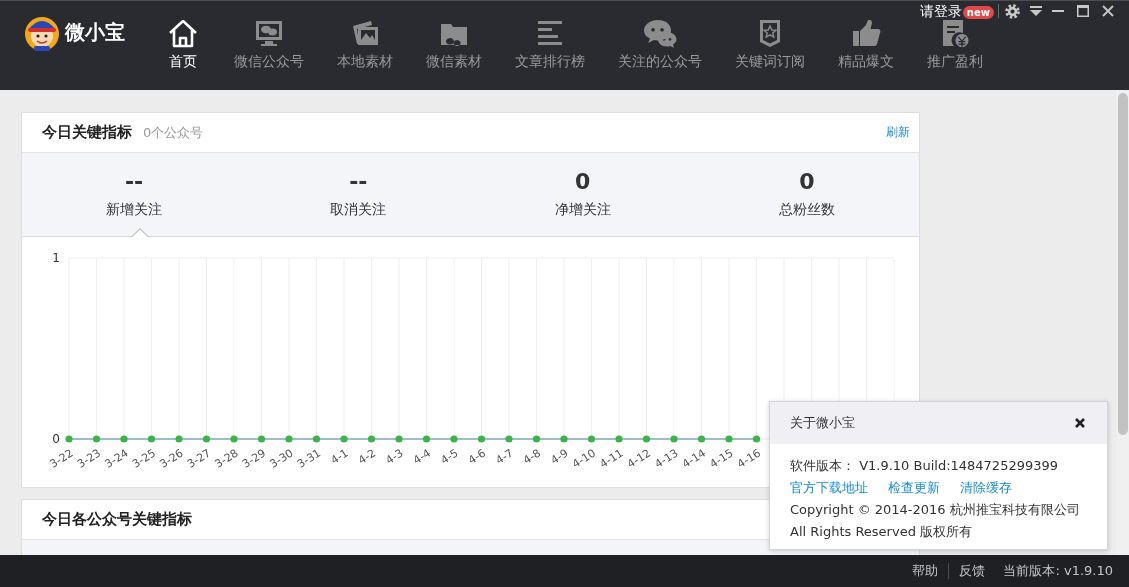 Image resolution: width=1129 pixels, height=587 pixels. What do you see at coordinates (582, 195) in the screenshot?
I see `metric-tab: 0 净增关注` at bounding box center [582, 195].